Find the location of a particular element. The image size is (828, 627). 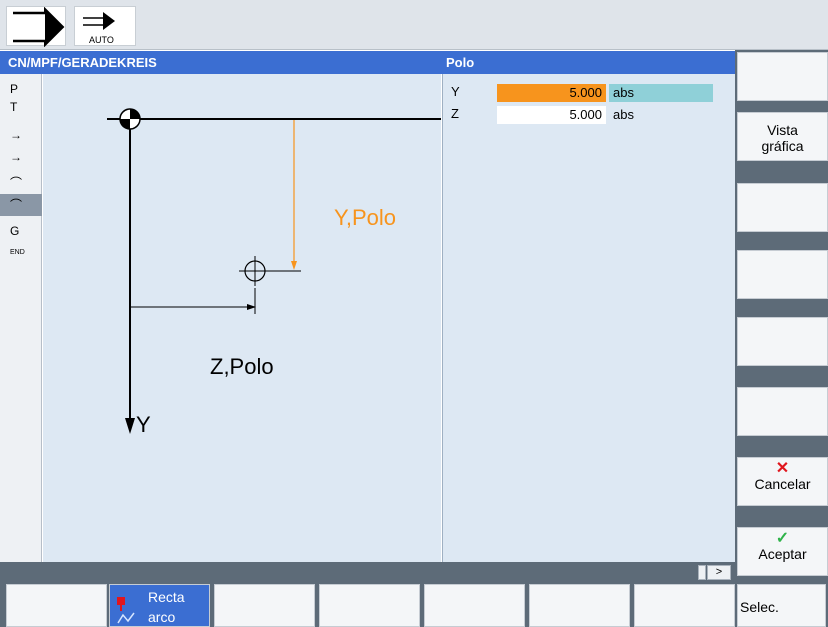

param-y-input: 5.000 is located at coordinates (551, 93).